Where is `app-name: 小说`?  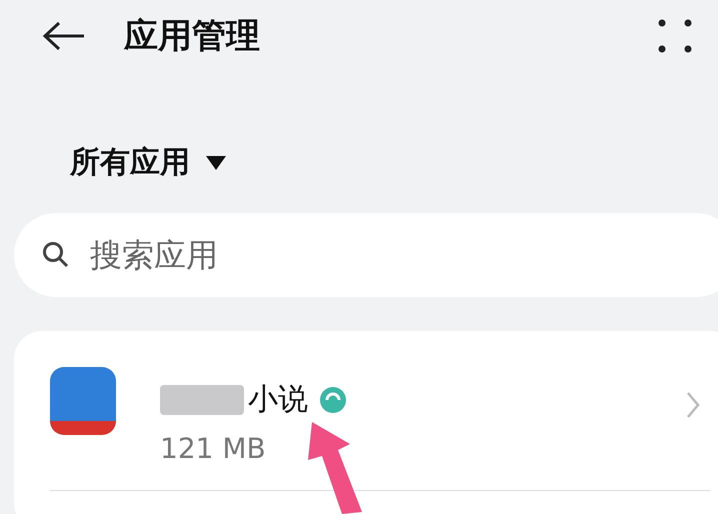
app-name: 小说 is located at coordinates (278, 400).